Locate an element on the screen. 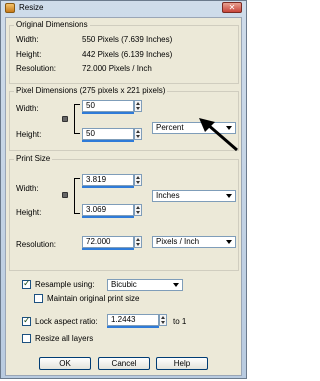 This screenshot has height=381, width=320. print-resolution-unit-select: Pixels / Inch is located at coordinates (194, 242).